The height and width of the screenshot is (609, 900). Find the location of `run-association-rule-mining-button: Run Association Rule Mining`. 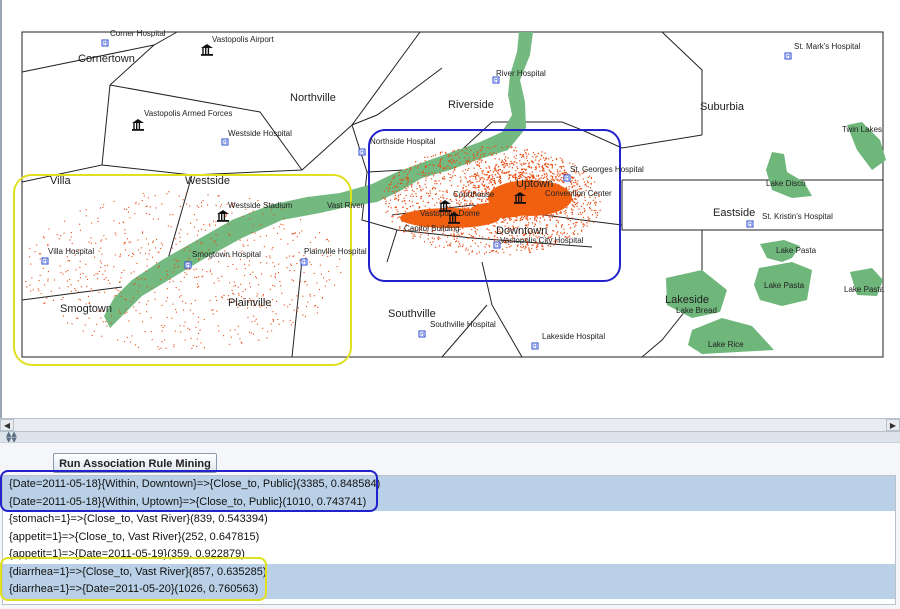

run-association-rule-mining-button: Run Association Rule Mining is located at coordinates (135, 463).